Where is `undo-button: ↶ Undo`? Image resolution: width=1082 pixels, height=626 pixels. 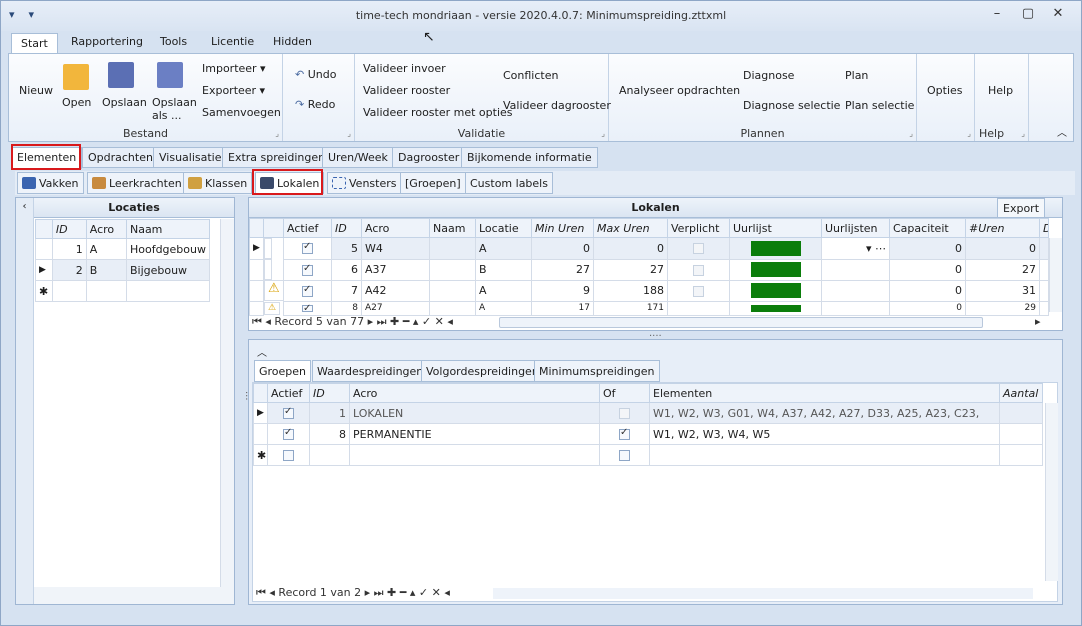
undo-button: ↶ Undo is located at coordinates (315, 74).